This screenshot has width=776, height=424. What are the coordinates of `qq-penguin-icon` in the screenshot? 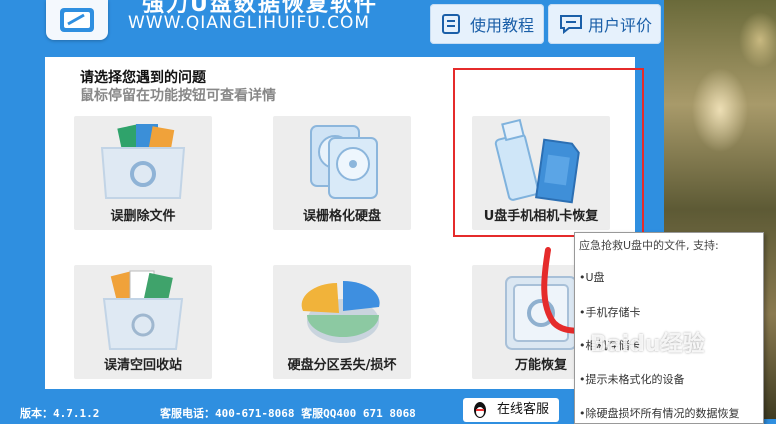 It's located at (480, 410).